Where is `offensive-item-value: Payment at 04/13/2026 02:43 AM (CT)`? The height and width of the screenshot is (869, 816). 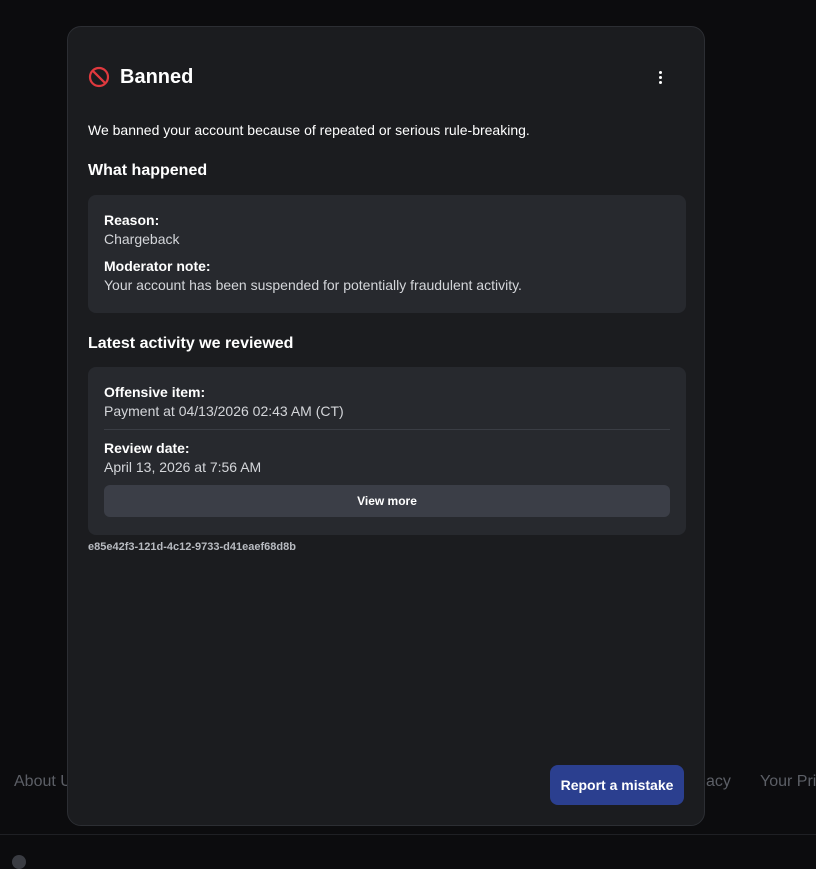
offensive-item-value: Payment at 04/13/2026 02:43 AM (CT) is located at coordinates (224, 411).